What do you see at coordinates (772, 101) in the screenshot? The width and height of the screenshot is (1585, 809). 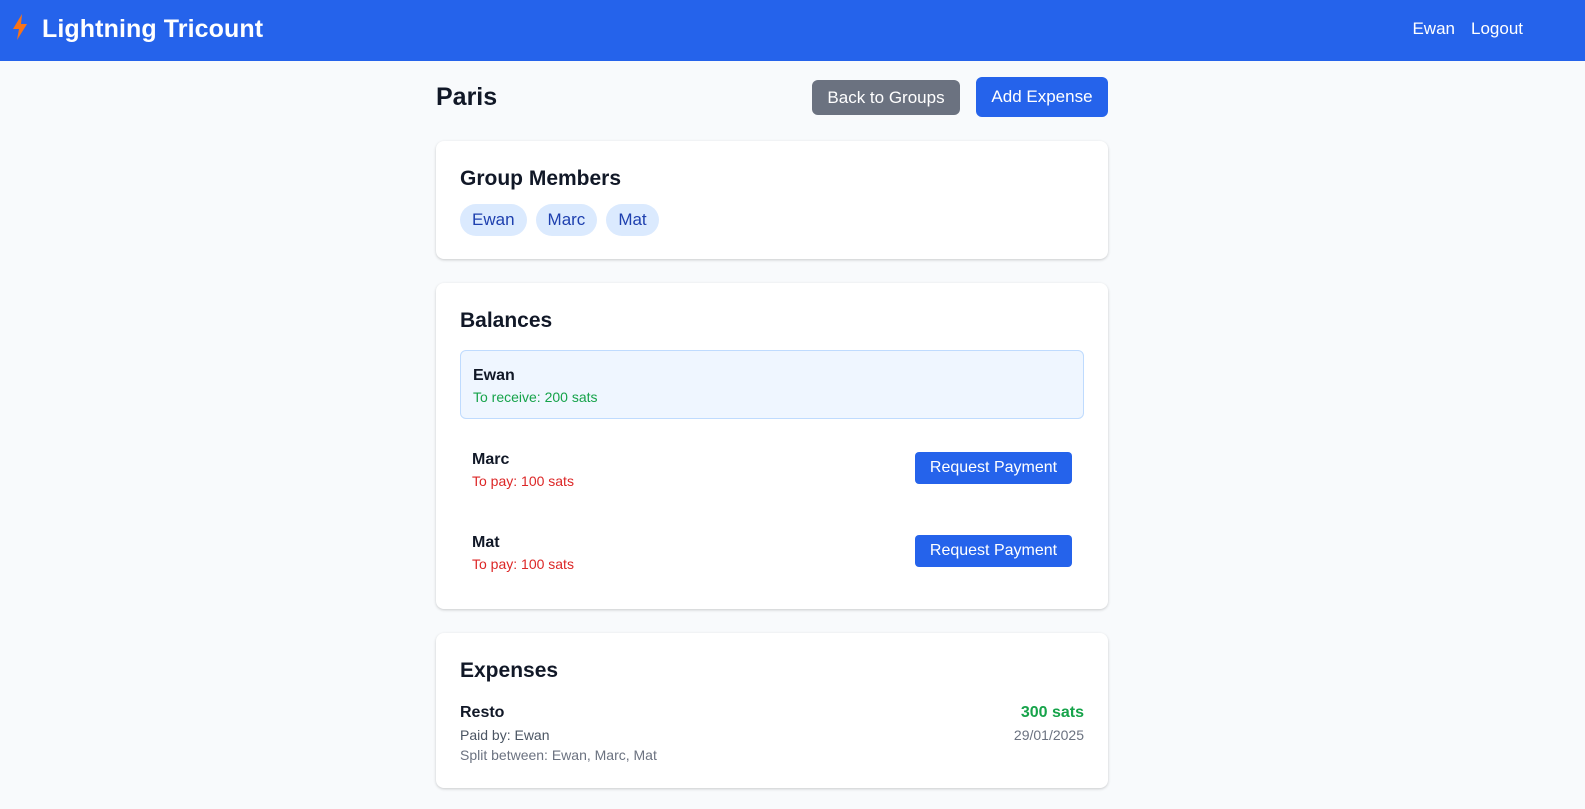 I see `page-header: Paris Back to Groups Add Expense` at bounding box center [772, 101].